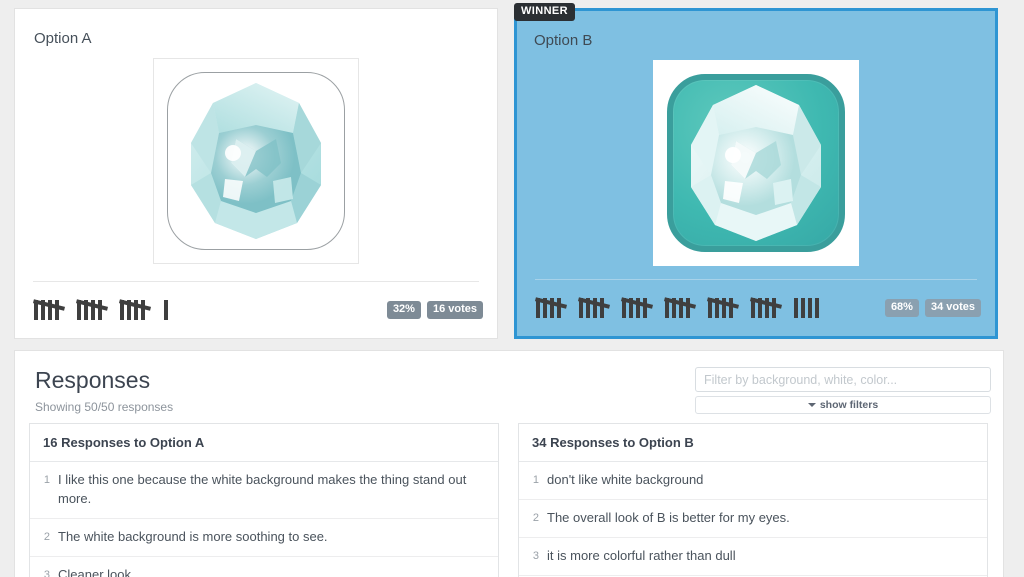 The image size is (1024, 577). I want to click on list-item-text: Cleaner look, so click(94, 571).